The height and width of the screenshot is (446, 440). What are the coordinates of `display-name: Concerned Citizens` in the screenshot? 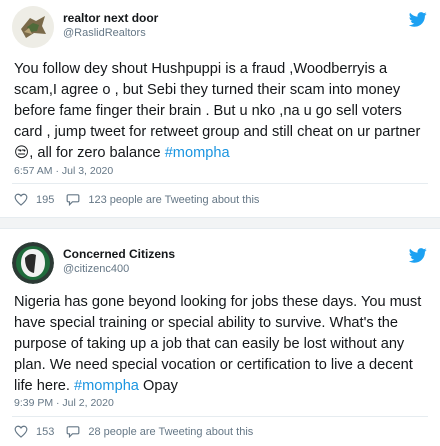 It's located at (119, 254).